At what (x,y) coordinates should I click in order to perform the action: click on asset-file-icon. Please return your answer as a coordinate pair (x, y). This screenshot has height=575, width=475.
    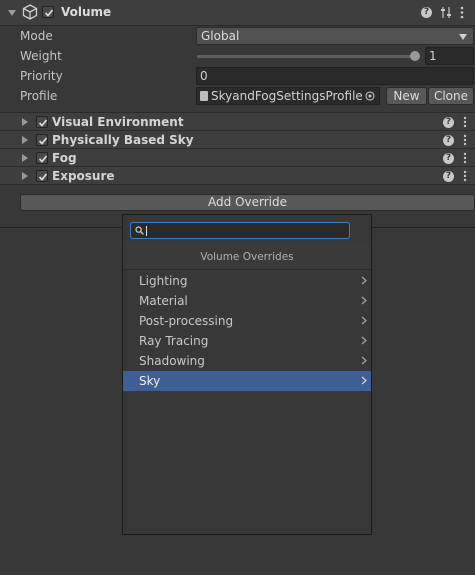
    Looking at the image, I should click on (204, 96).